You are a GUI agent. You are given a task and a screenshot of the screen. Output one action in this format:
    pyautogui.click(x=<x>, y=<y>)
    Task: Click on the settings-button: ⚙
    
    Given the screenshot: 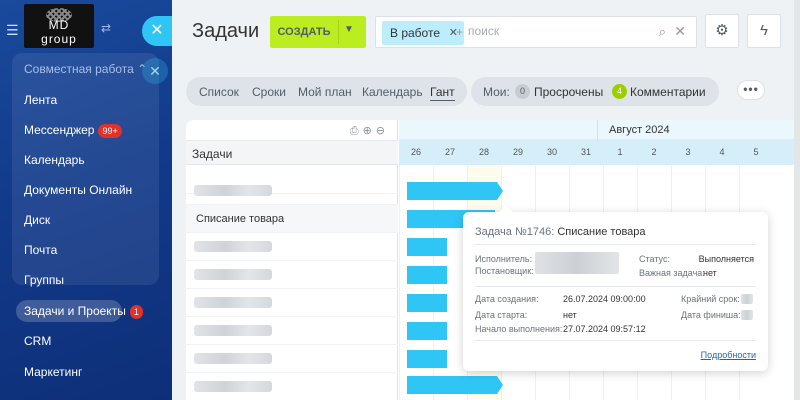 What is the action you would take?
    pyautogui.click(x=722, y=31)
    